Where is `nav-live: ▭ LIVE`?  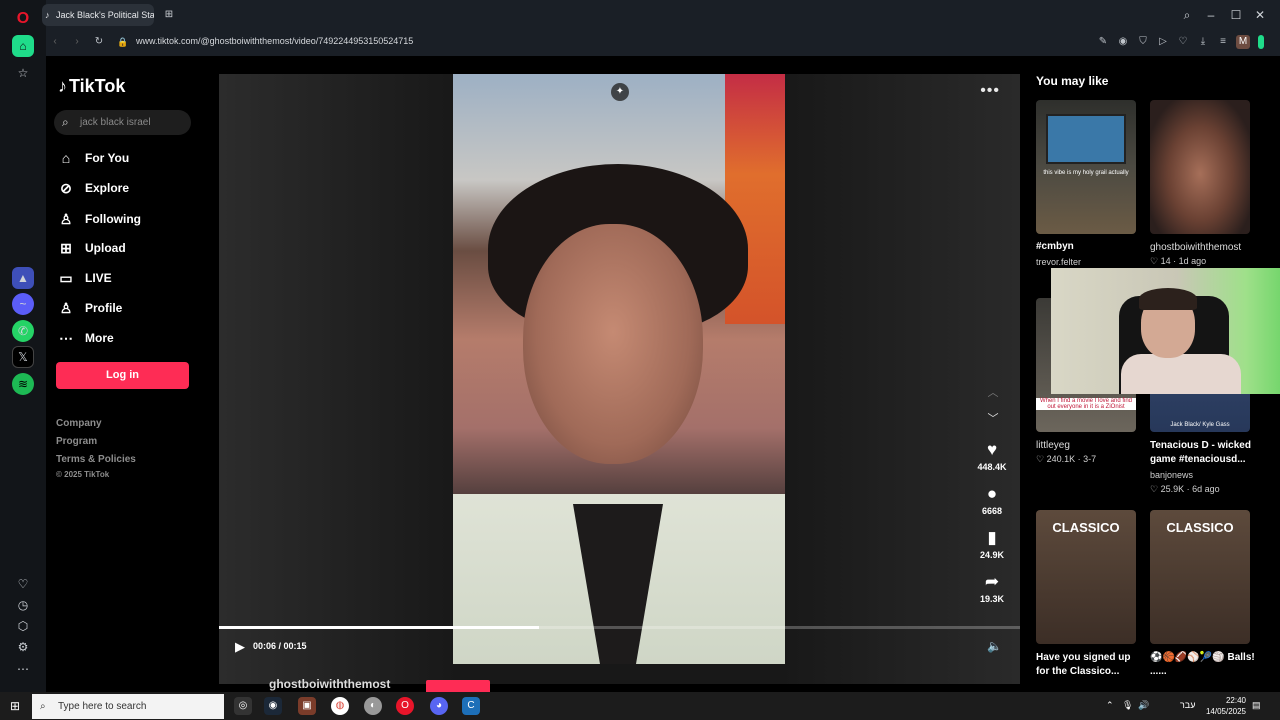 nav-live: ▭ LIVE is located at coordinates (84, 278).